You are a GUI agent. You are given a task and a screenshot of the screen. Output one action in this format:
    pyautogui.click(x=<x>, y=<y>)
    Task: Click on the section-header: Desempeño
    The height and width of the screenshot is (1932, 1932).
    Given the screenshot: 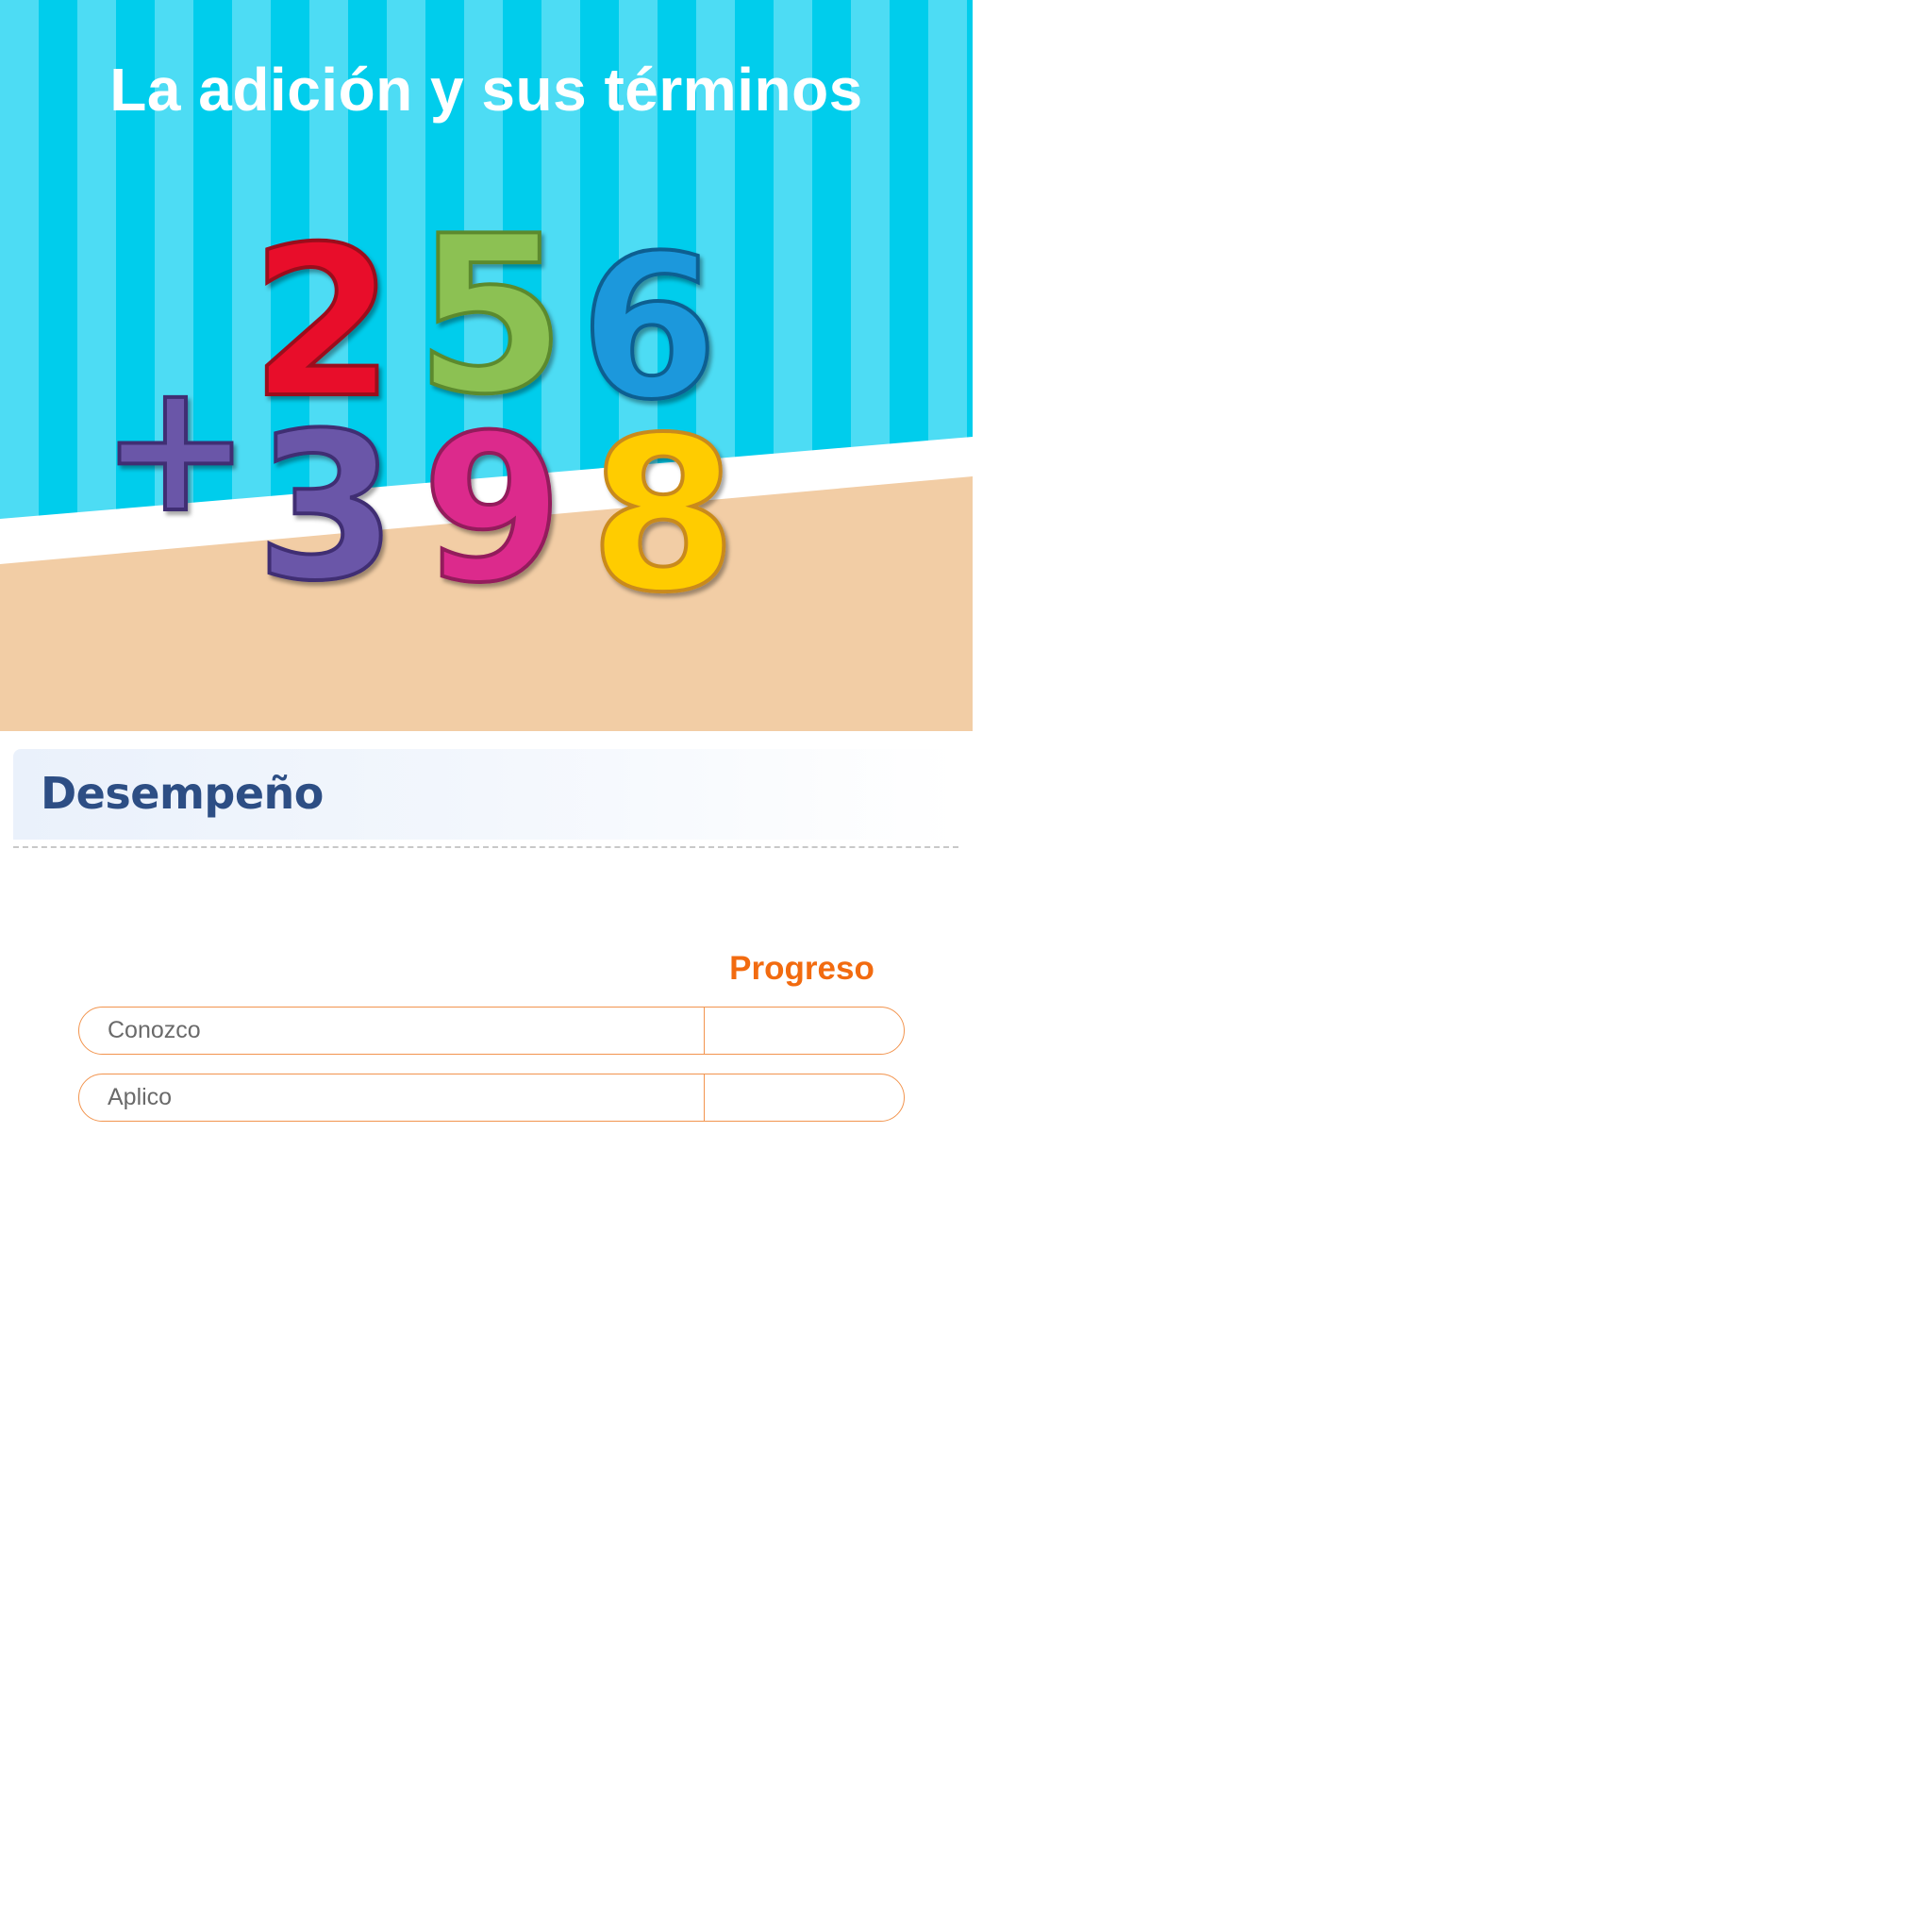 What is the action you would take?
    pyautogui.click(x=485, y=795)
    